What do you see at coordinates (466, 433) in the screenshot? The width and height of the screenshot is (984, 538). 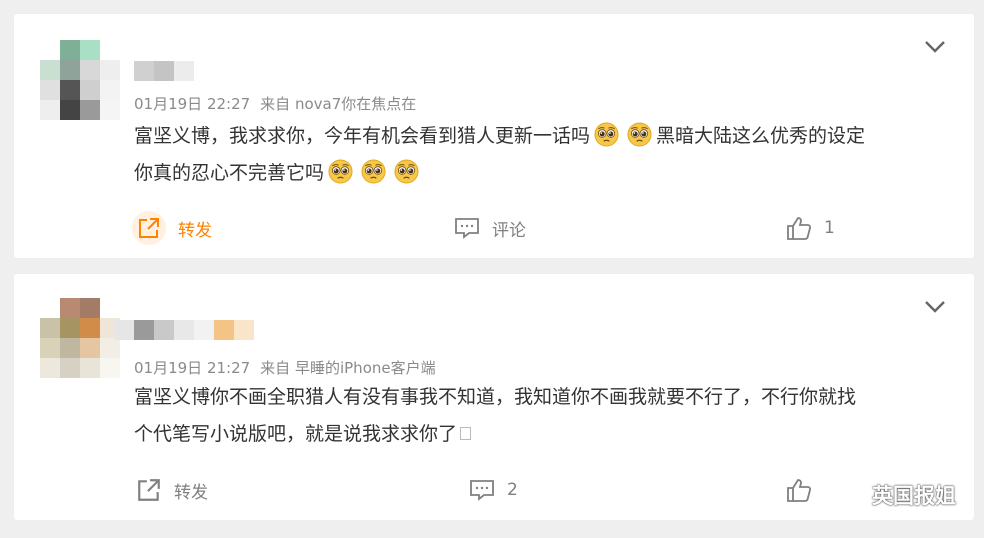 I see `missing-glyph-box` at bounding box center [466, 433].